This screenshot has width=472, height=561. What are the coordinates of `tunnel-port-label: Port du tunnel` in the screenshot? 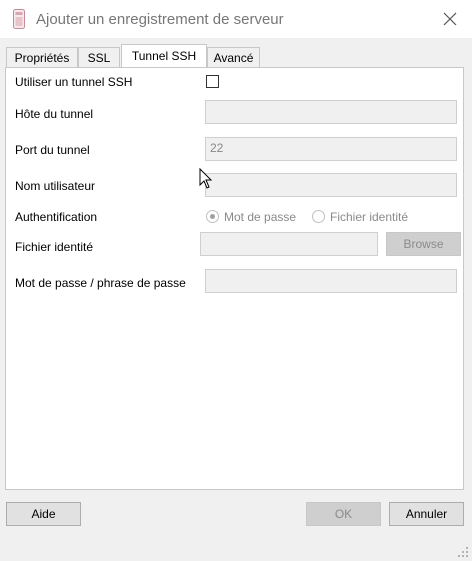 It's located at (52, 150).